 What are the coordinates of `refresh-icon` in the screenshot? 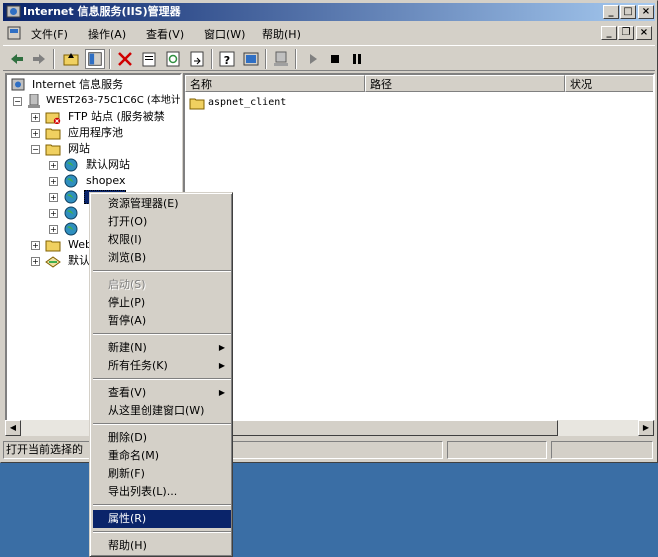 It's located at (173, 59).